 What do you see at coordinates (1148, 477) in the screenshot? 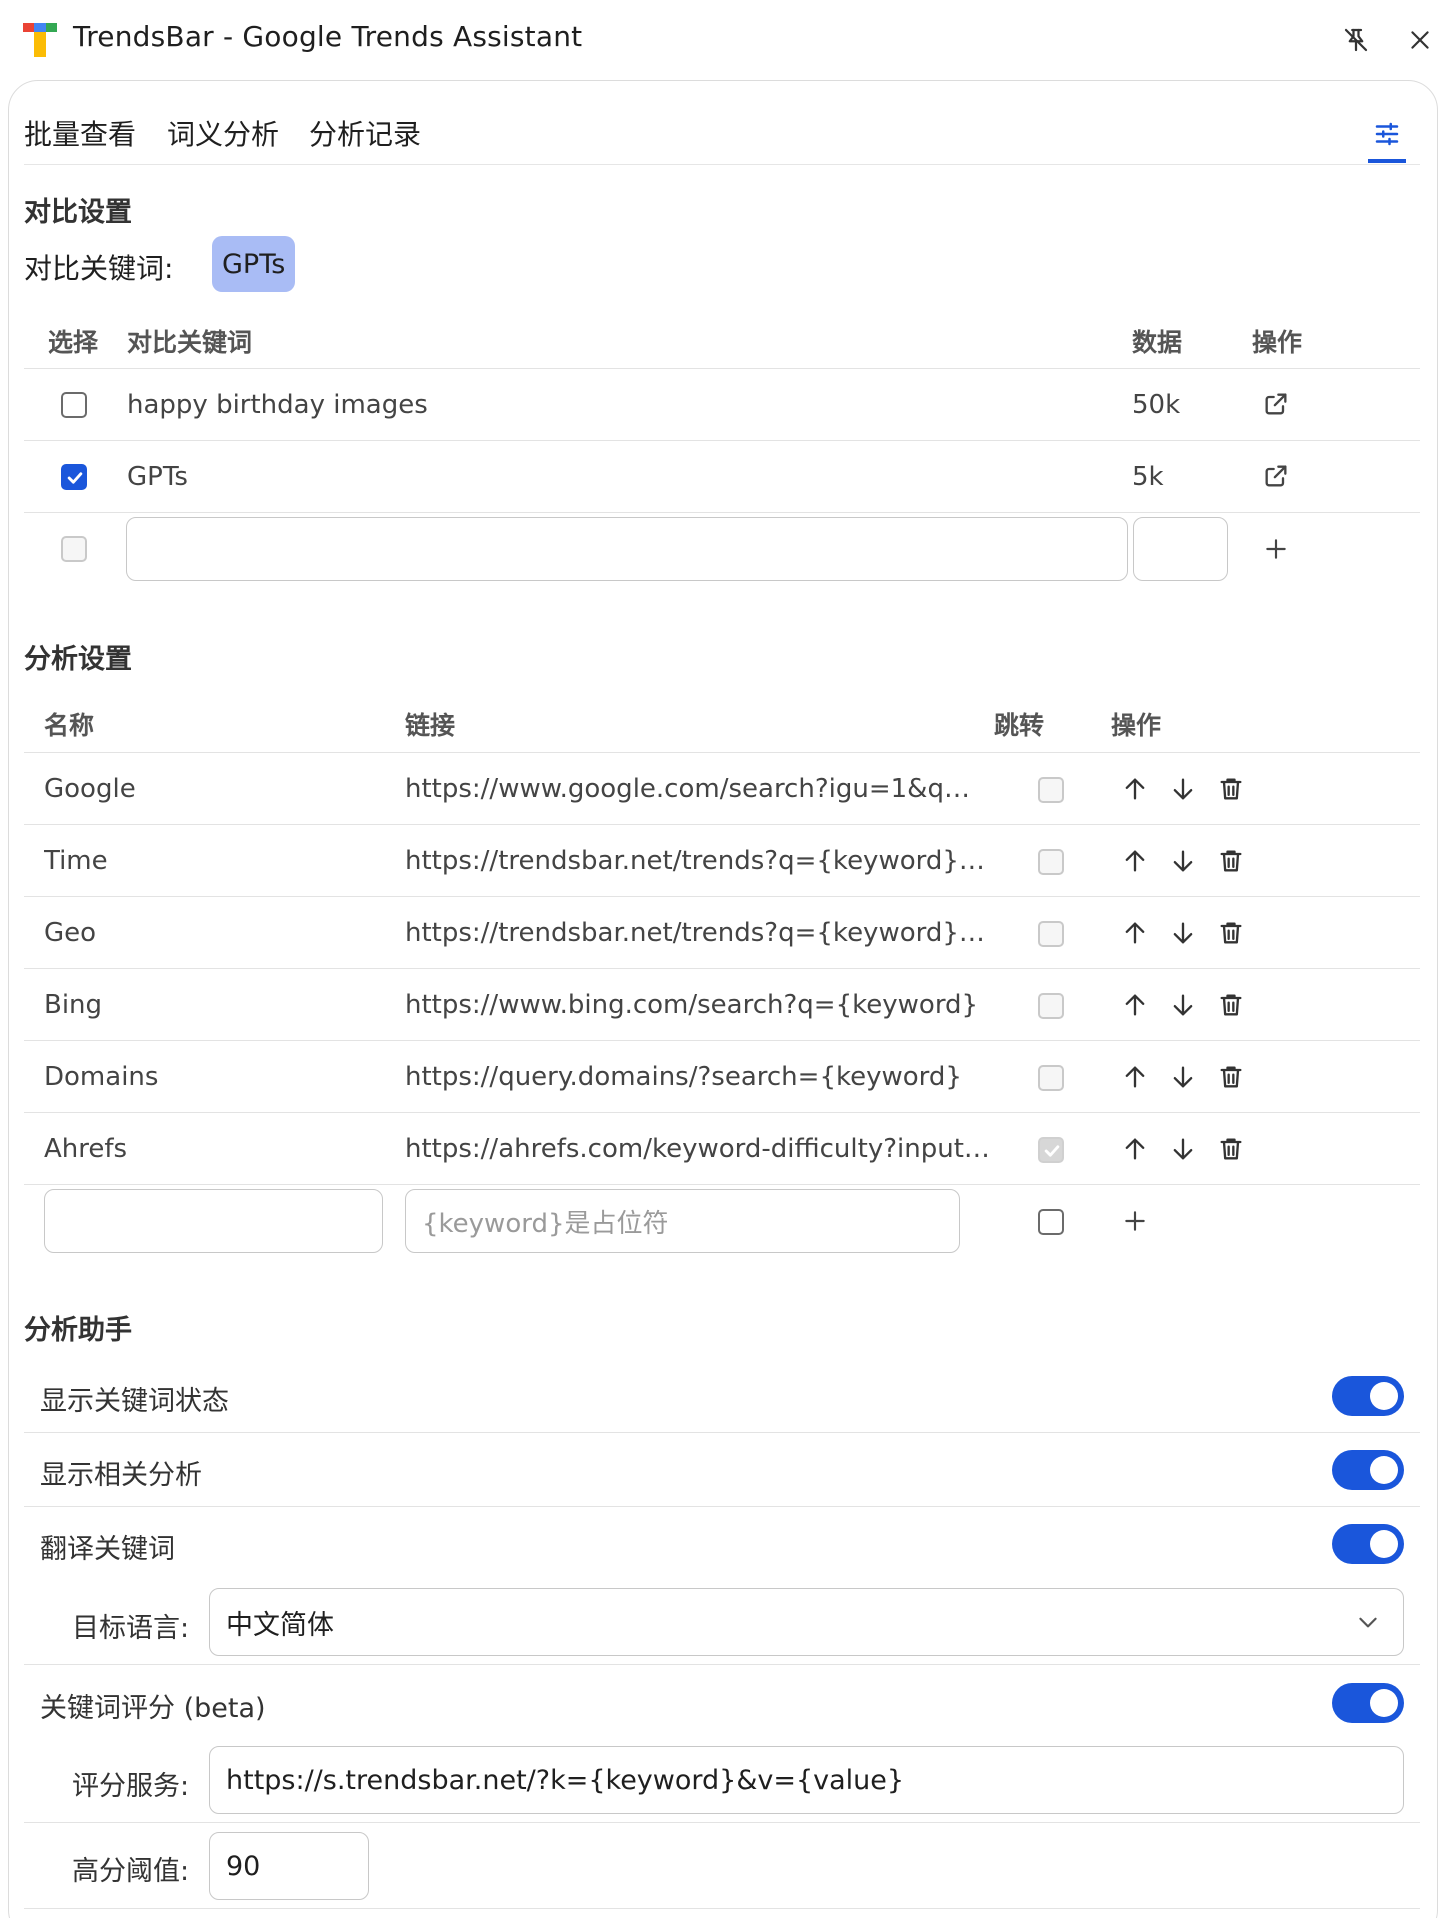
I see `data-cell: 5k` at bounding box center [1148, 477].